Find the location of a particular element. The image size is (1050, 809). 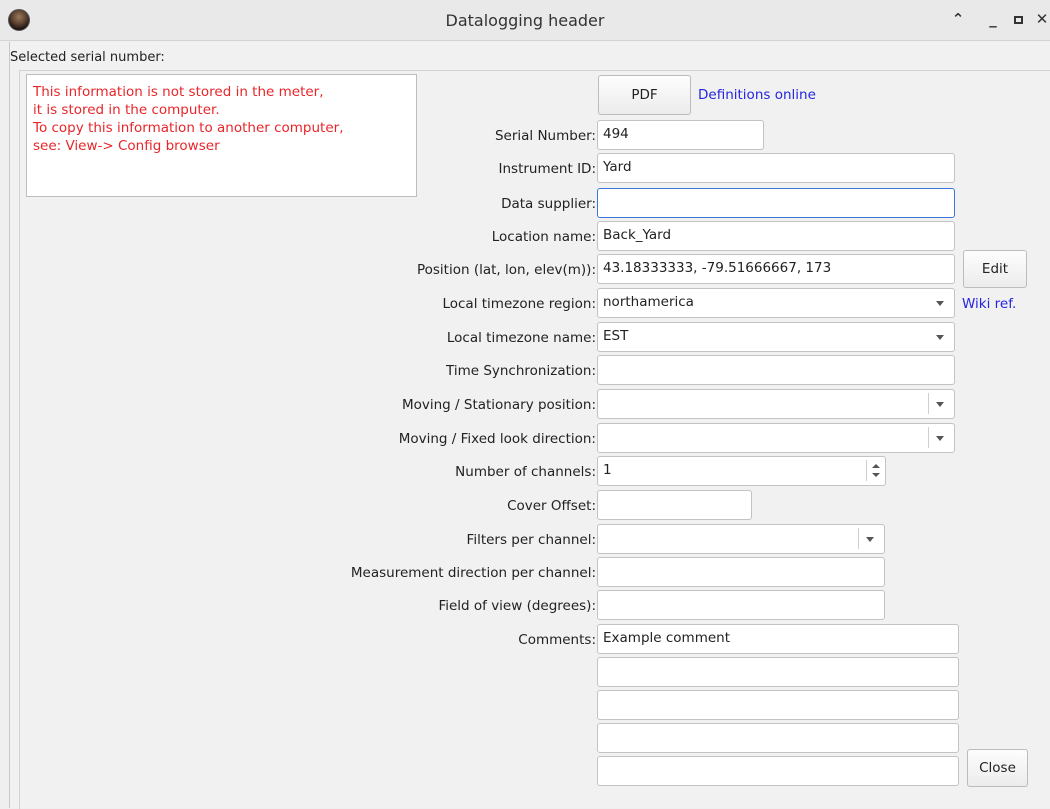

tz-name-value: EST is located at coordinates (616, 336).